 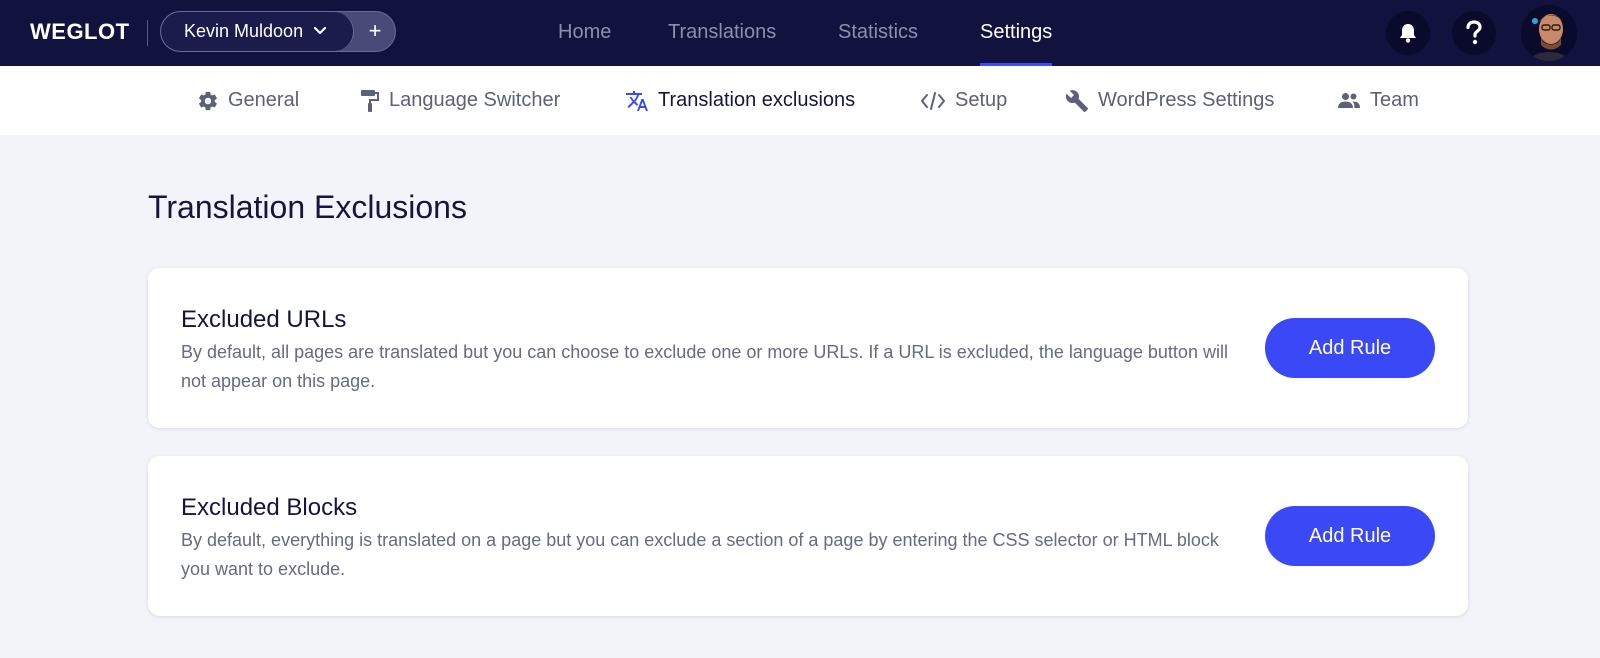 I want to click on card-title: Excluded URLs, so click(x=264, y=319).